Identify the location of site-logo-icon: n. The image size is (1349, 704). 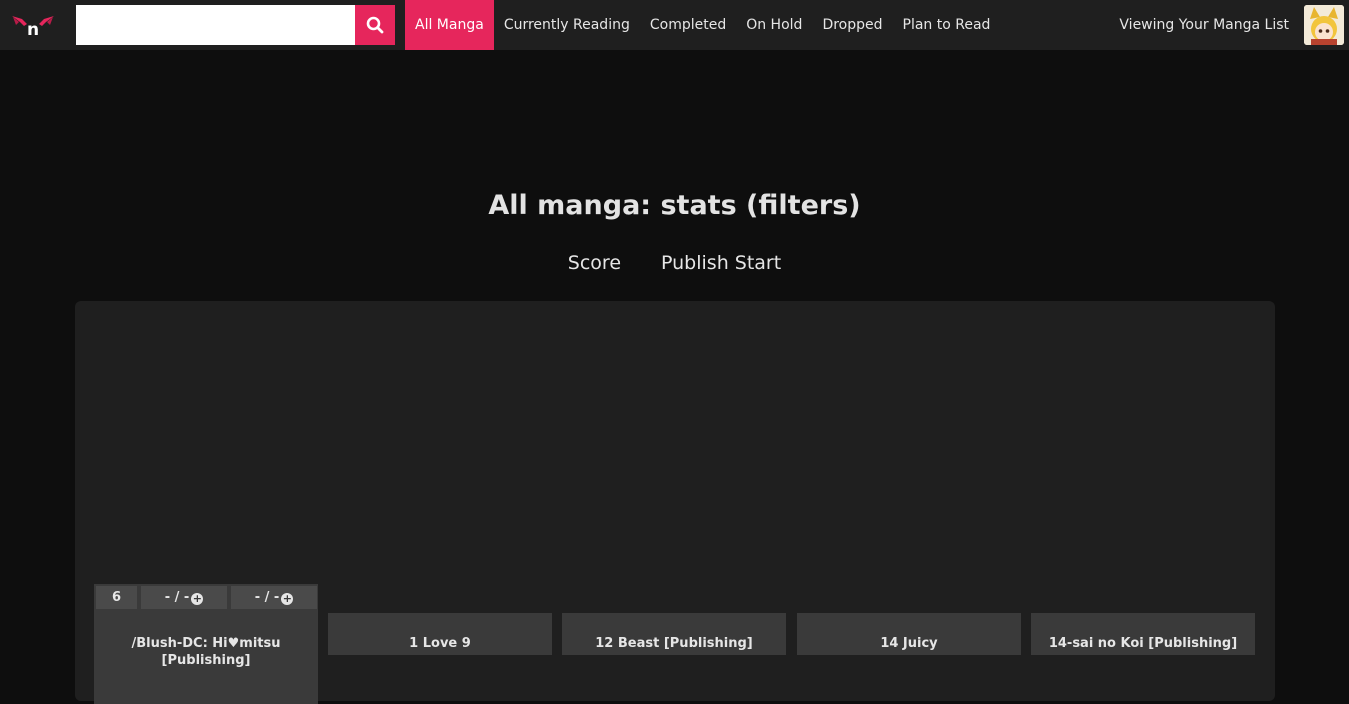
(33, 25).